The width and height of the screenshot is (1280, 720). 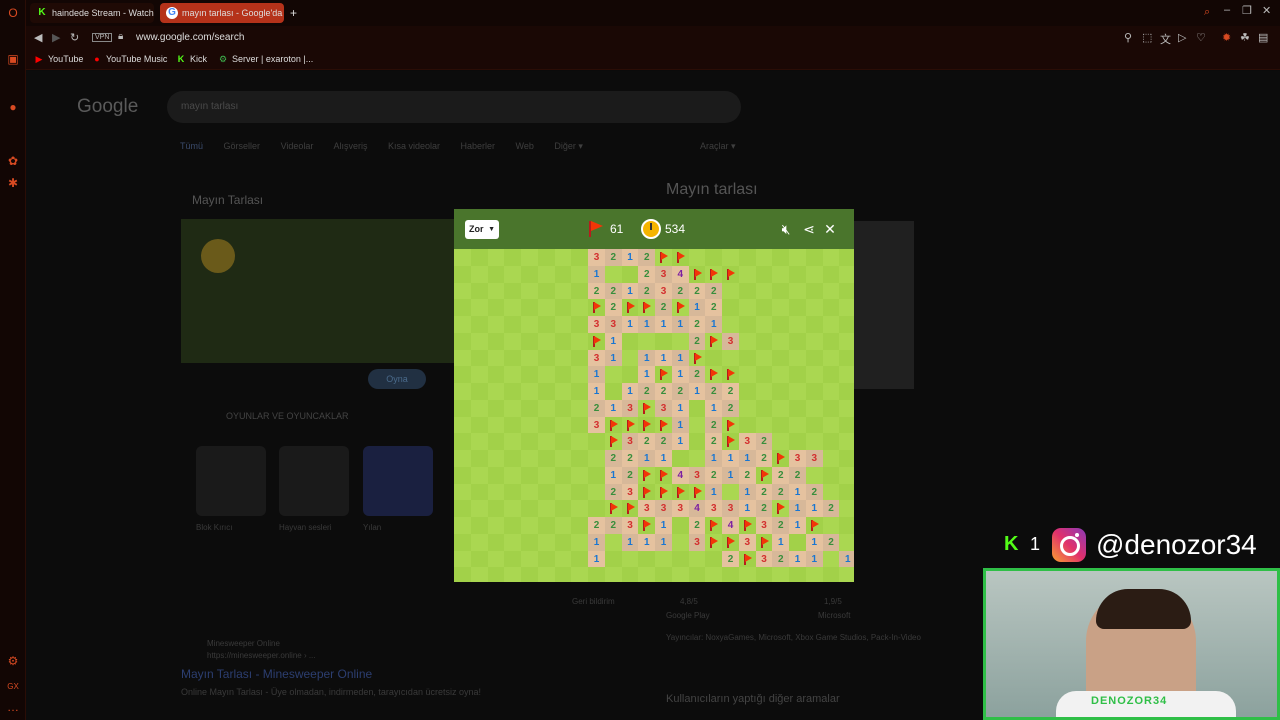 I want to click on player-icon: ▷, so click(x=1182, y=37).